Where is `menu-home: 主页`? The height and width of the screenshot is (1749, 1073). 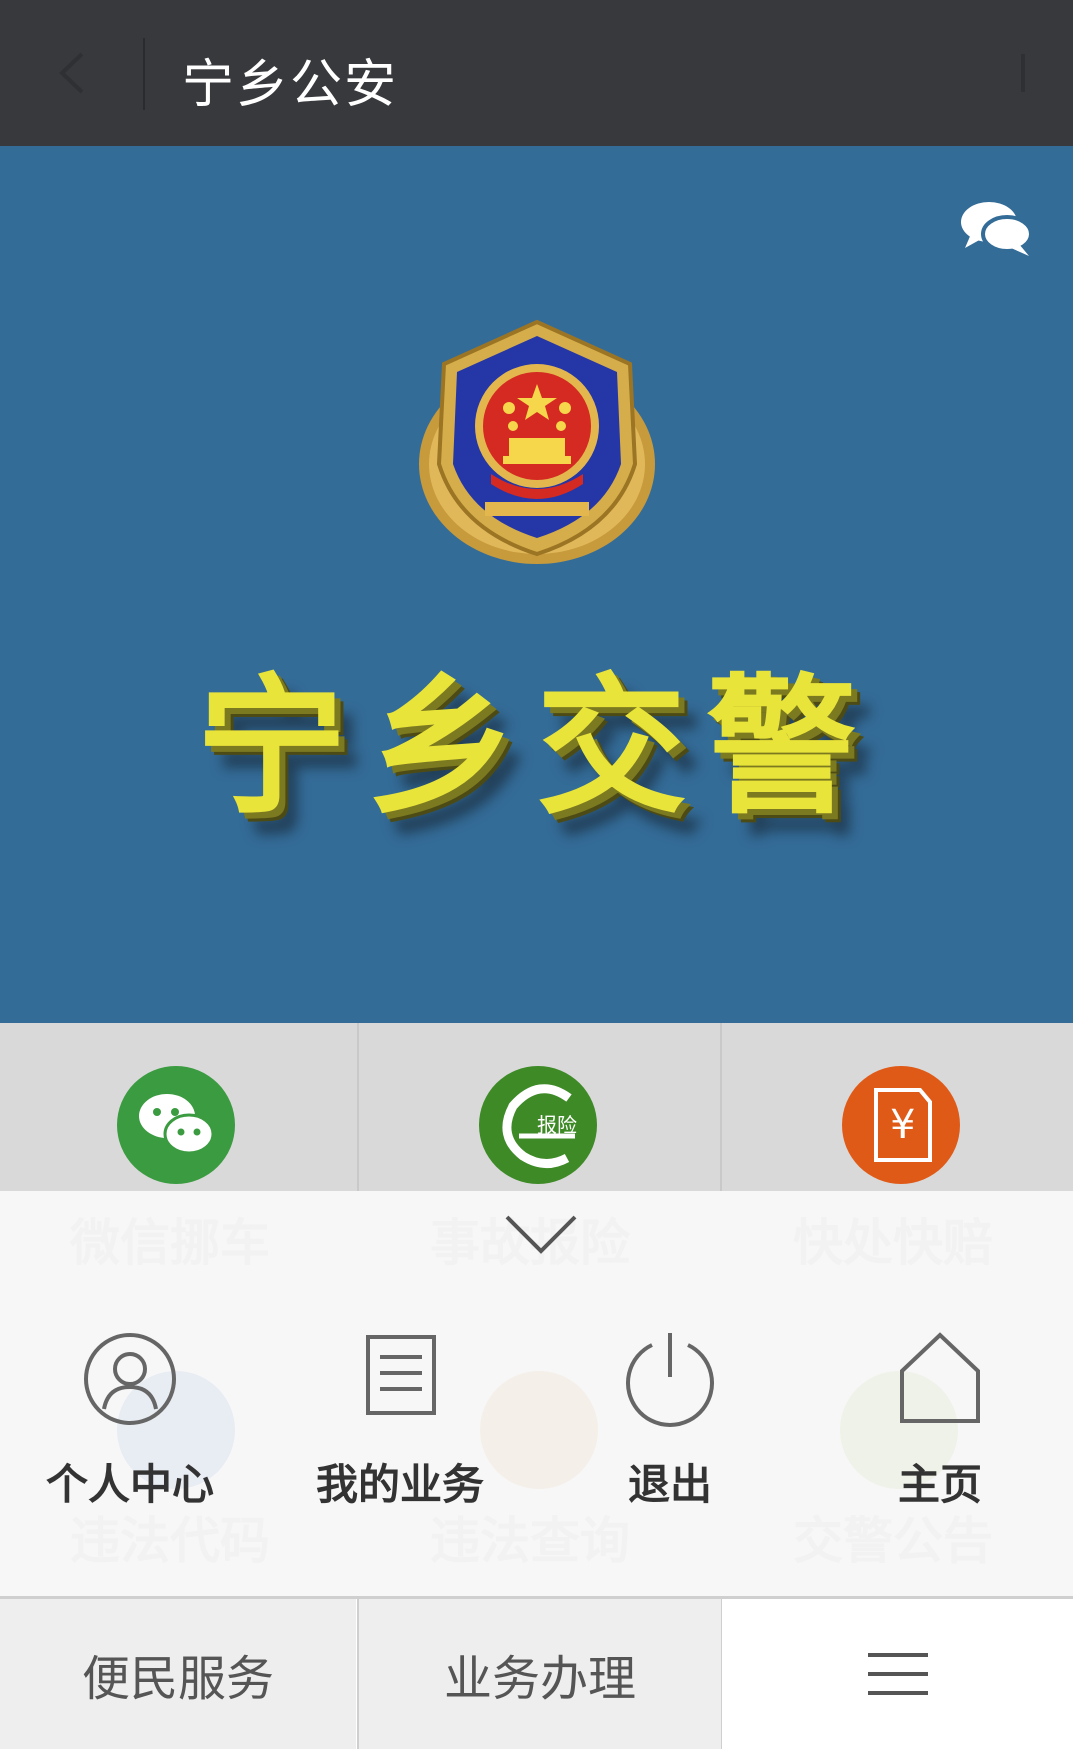 menu-home: 主页 is located at coordinates (940, 1426).